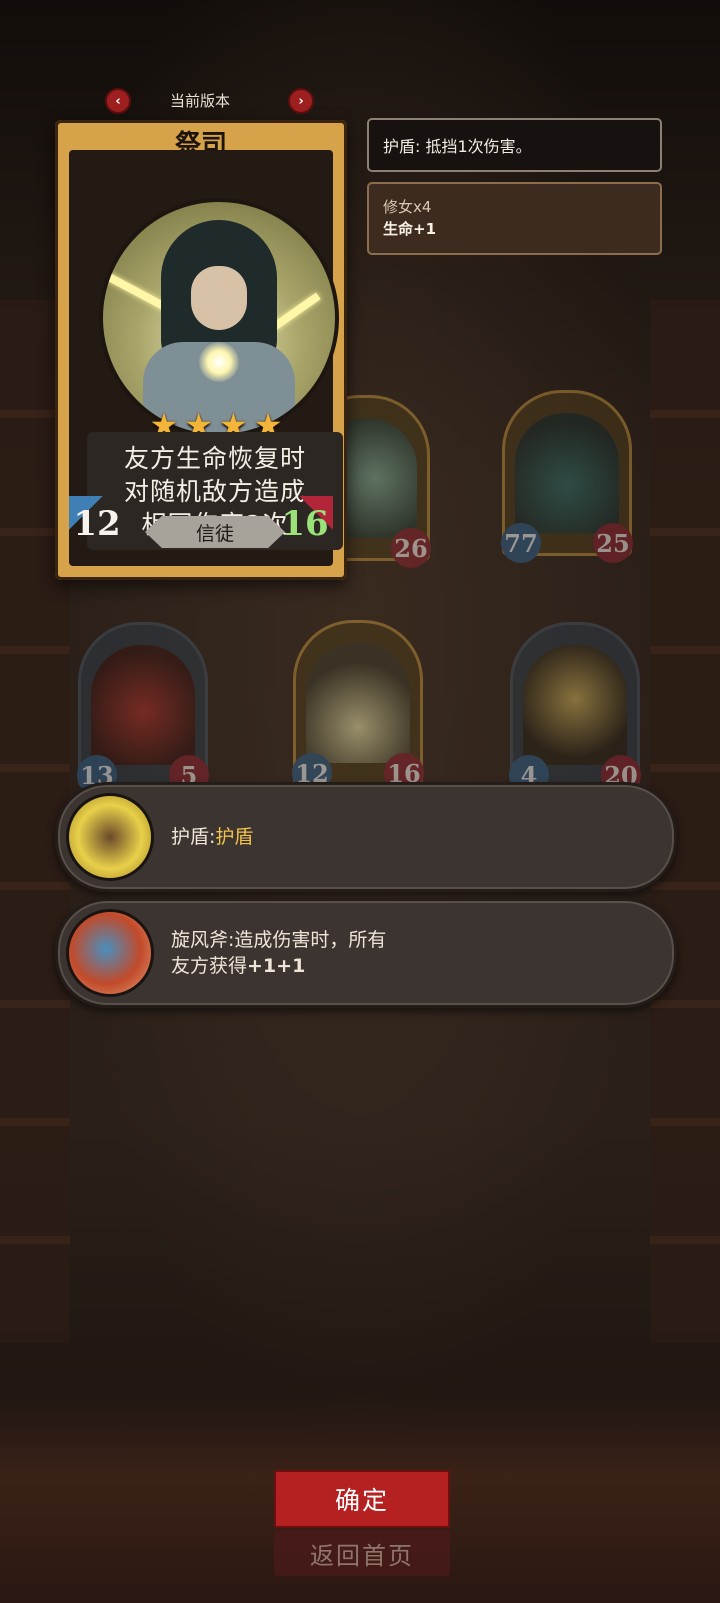  What do you see at coordinates (110, 953) in the screenshot?
I see `whirlwind-axe-icon` at bounding box center [110, 953].